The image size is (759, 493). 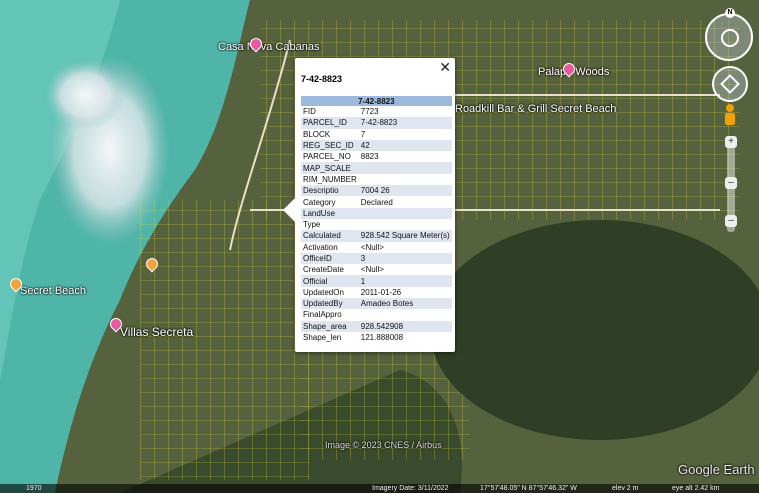 I want to click on close-icon: ✕, so click(x=445, y=67).